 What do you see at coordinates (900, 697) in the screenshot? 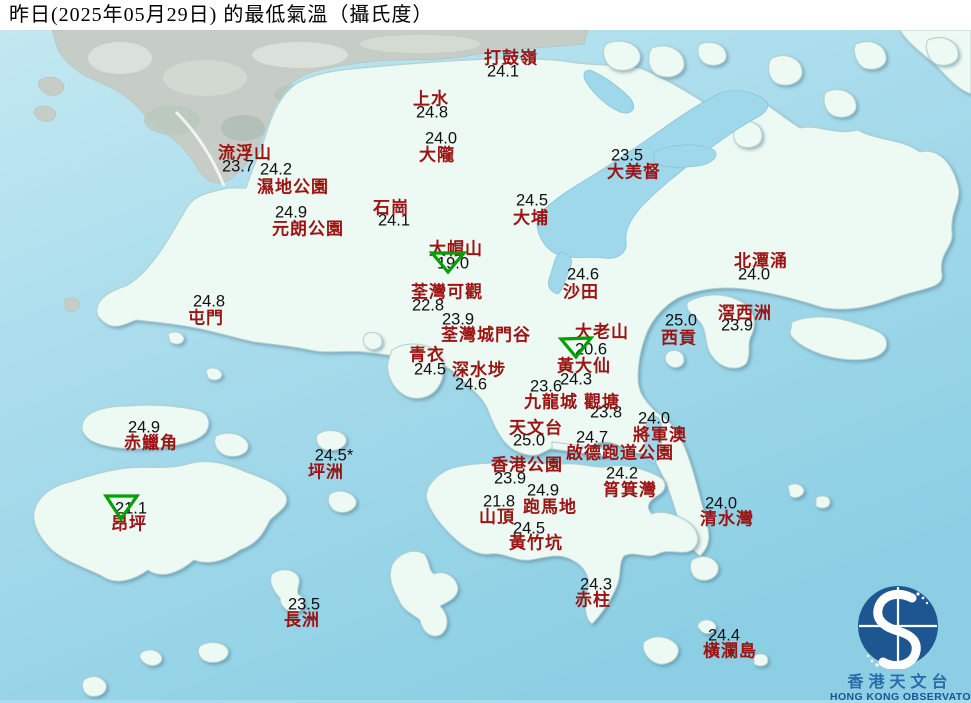
I see `hko-logo-name-english: HONG KONG OBSERVATORY` at bounding box center [900, 697].